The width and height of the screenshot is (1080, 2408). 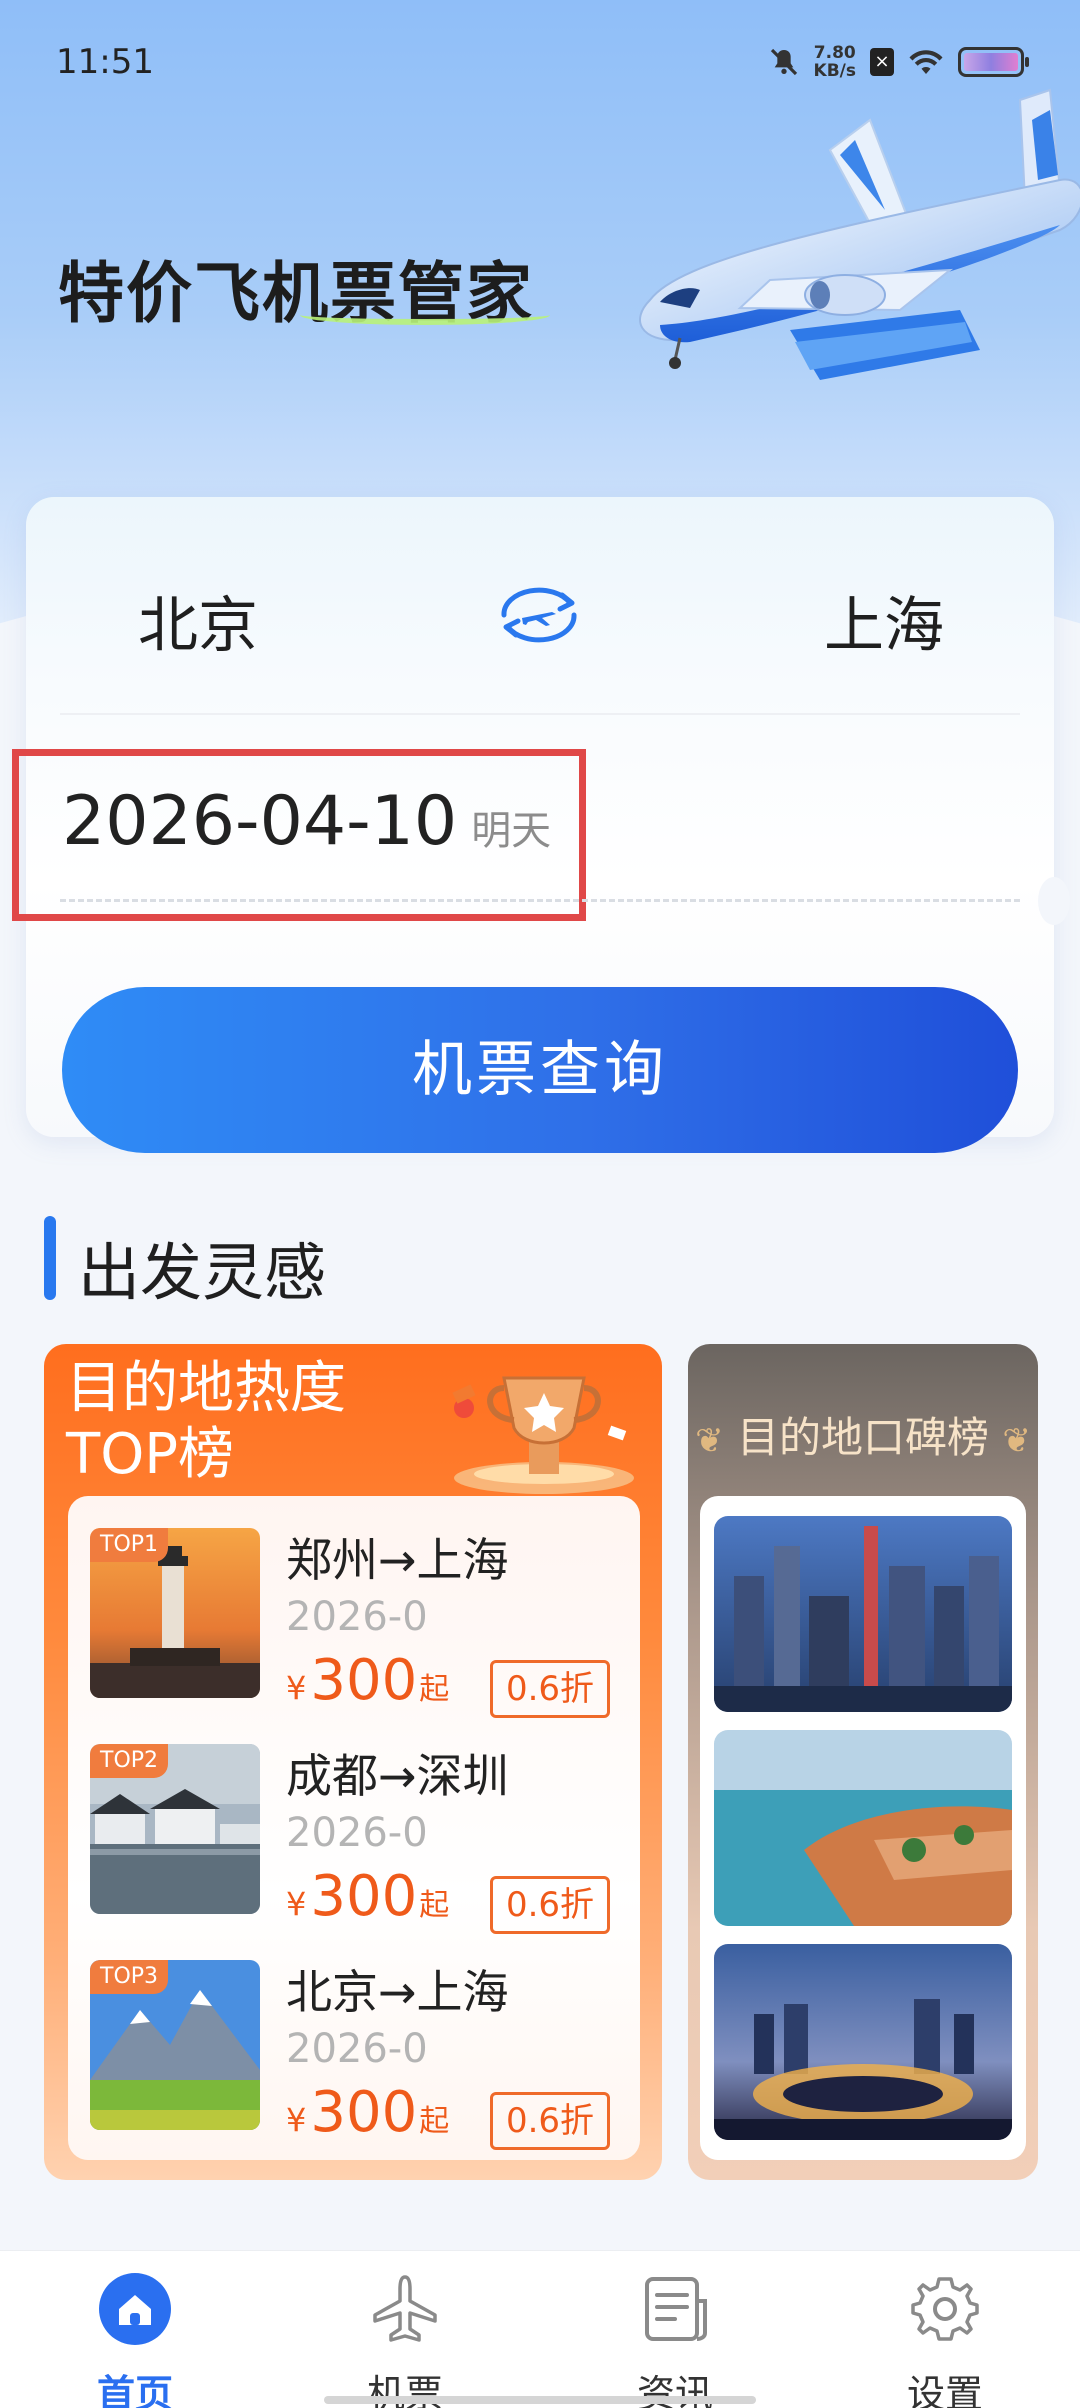 I want to click on card-divider, so click(x=540, y=714).